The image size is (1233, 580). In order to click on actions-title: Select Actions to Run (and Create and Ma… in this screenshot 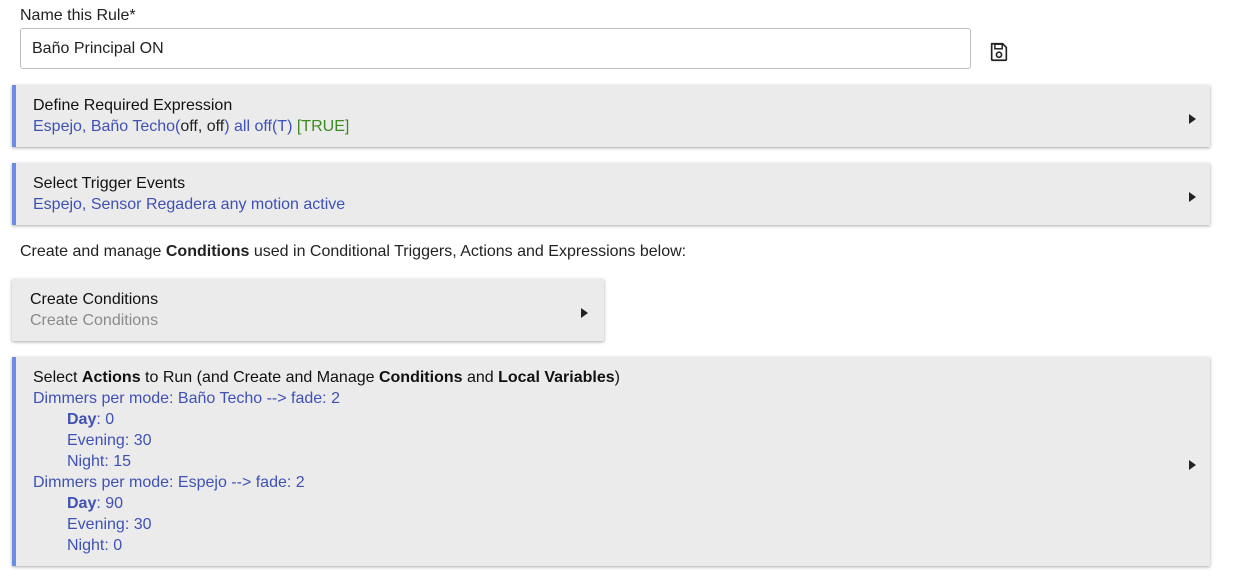, I will do `click(326, 378)`.